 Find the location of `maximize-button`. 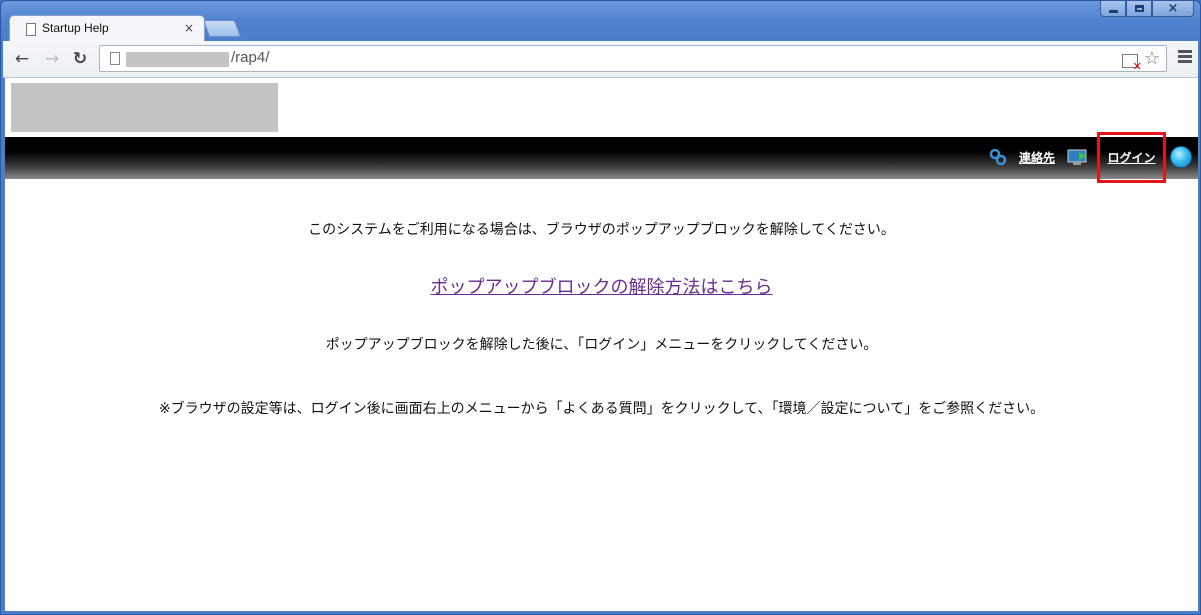

maximize-button is located at coordinates (1139, 9).